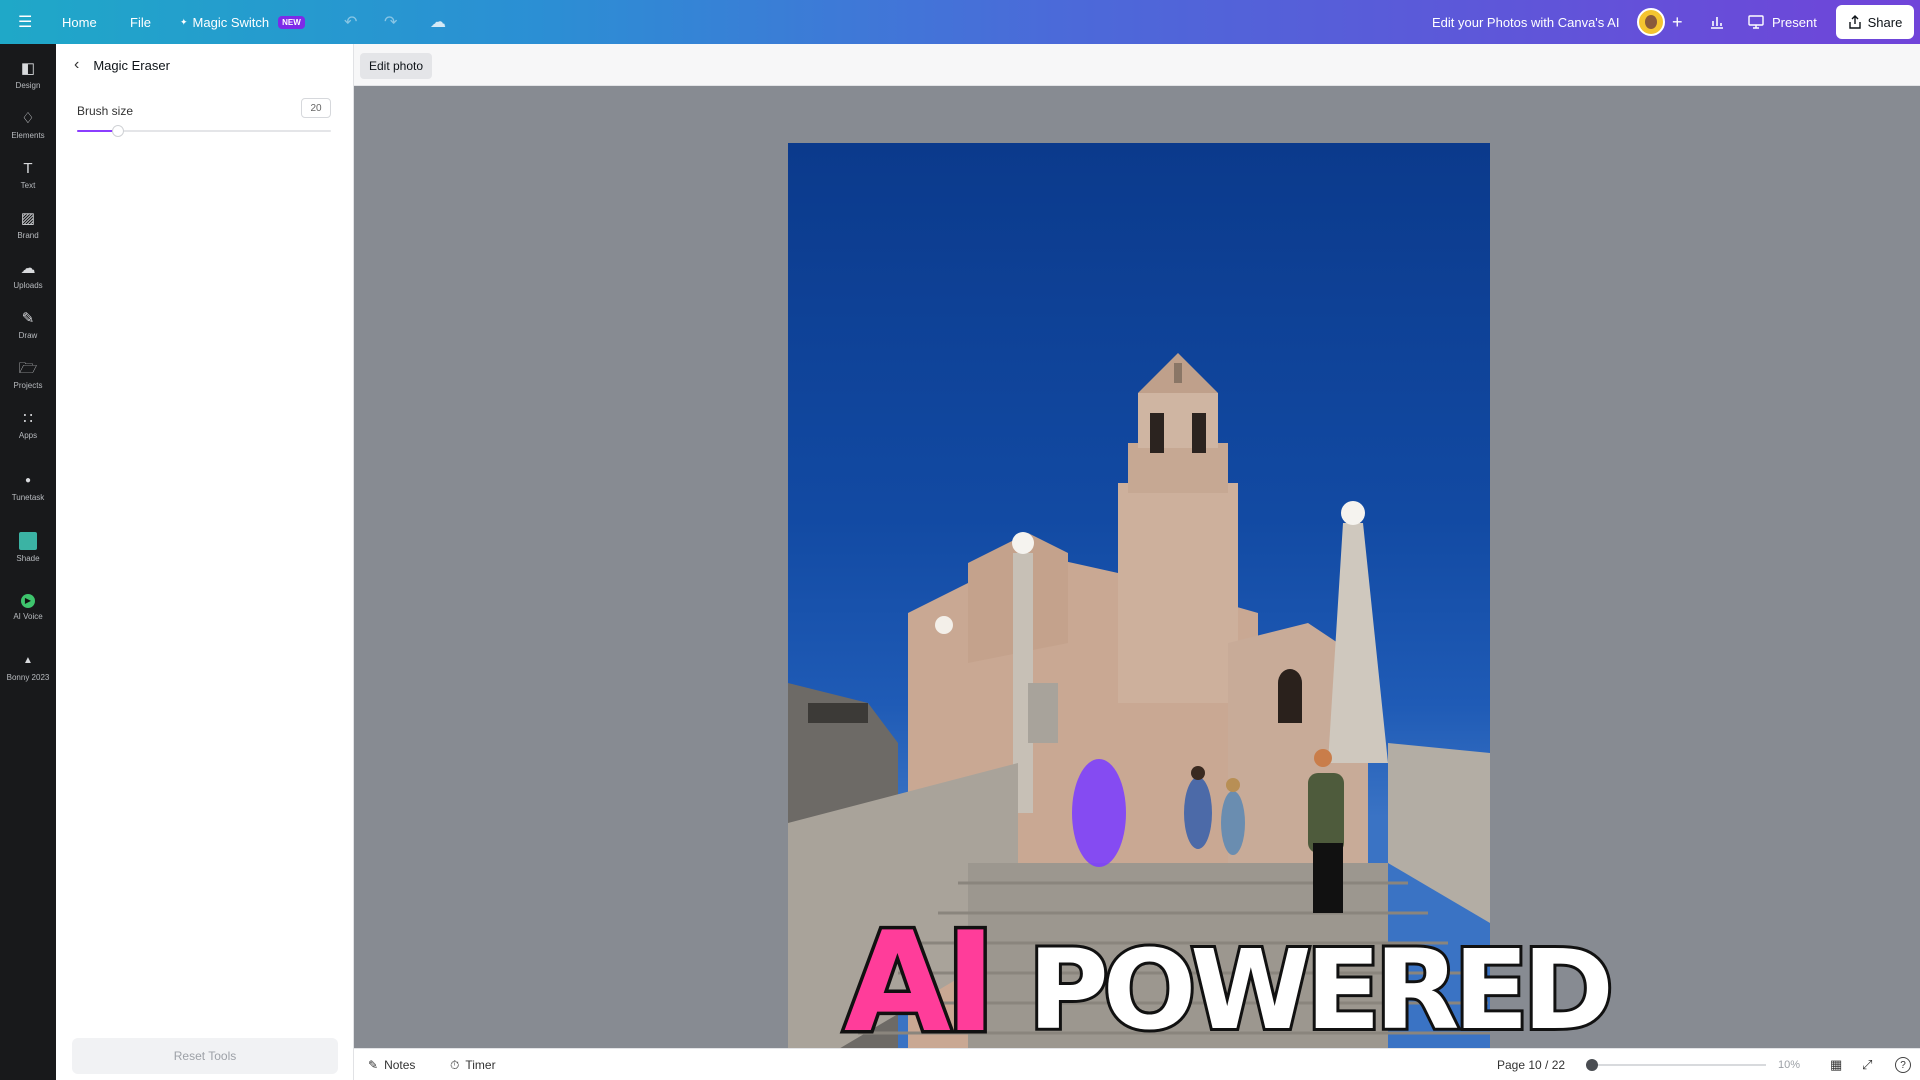 This screenshot has width=1920, height=1080. Describe the element at coordinates (1137, 65) in the screenshot. I see `context-toolbar: Edit photo` at that location.